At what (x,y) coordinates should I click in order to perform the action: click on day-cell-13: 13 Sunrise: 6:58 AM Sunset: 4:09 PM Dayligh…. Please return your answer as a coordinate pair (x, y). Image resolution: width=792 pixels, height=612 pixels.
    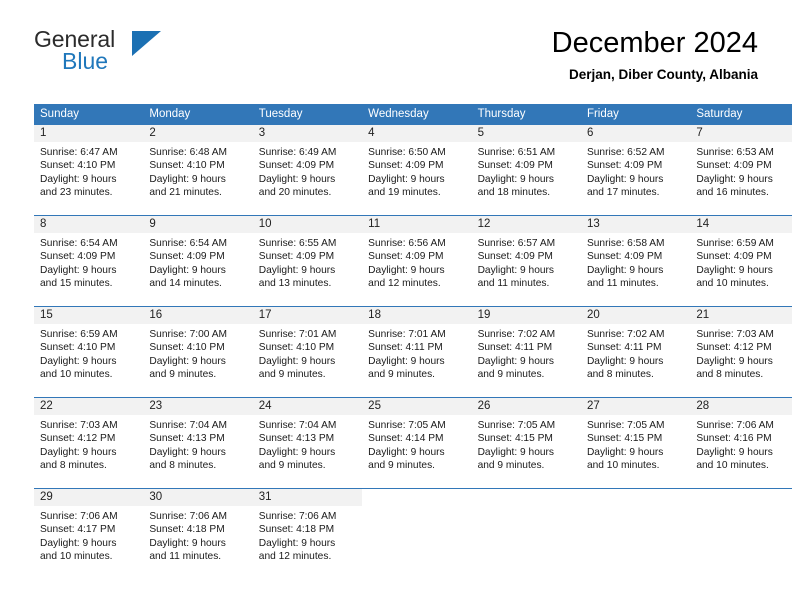
    Looking at the image, I should click on (635, 261).